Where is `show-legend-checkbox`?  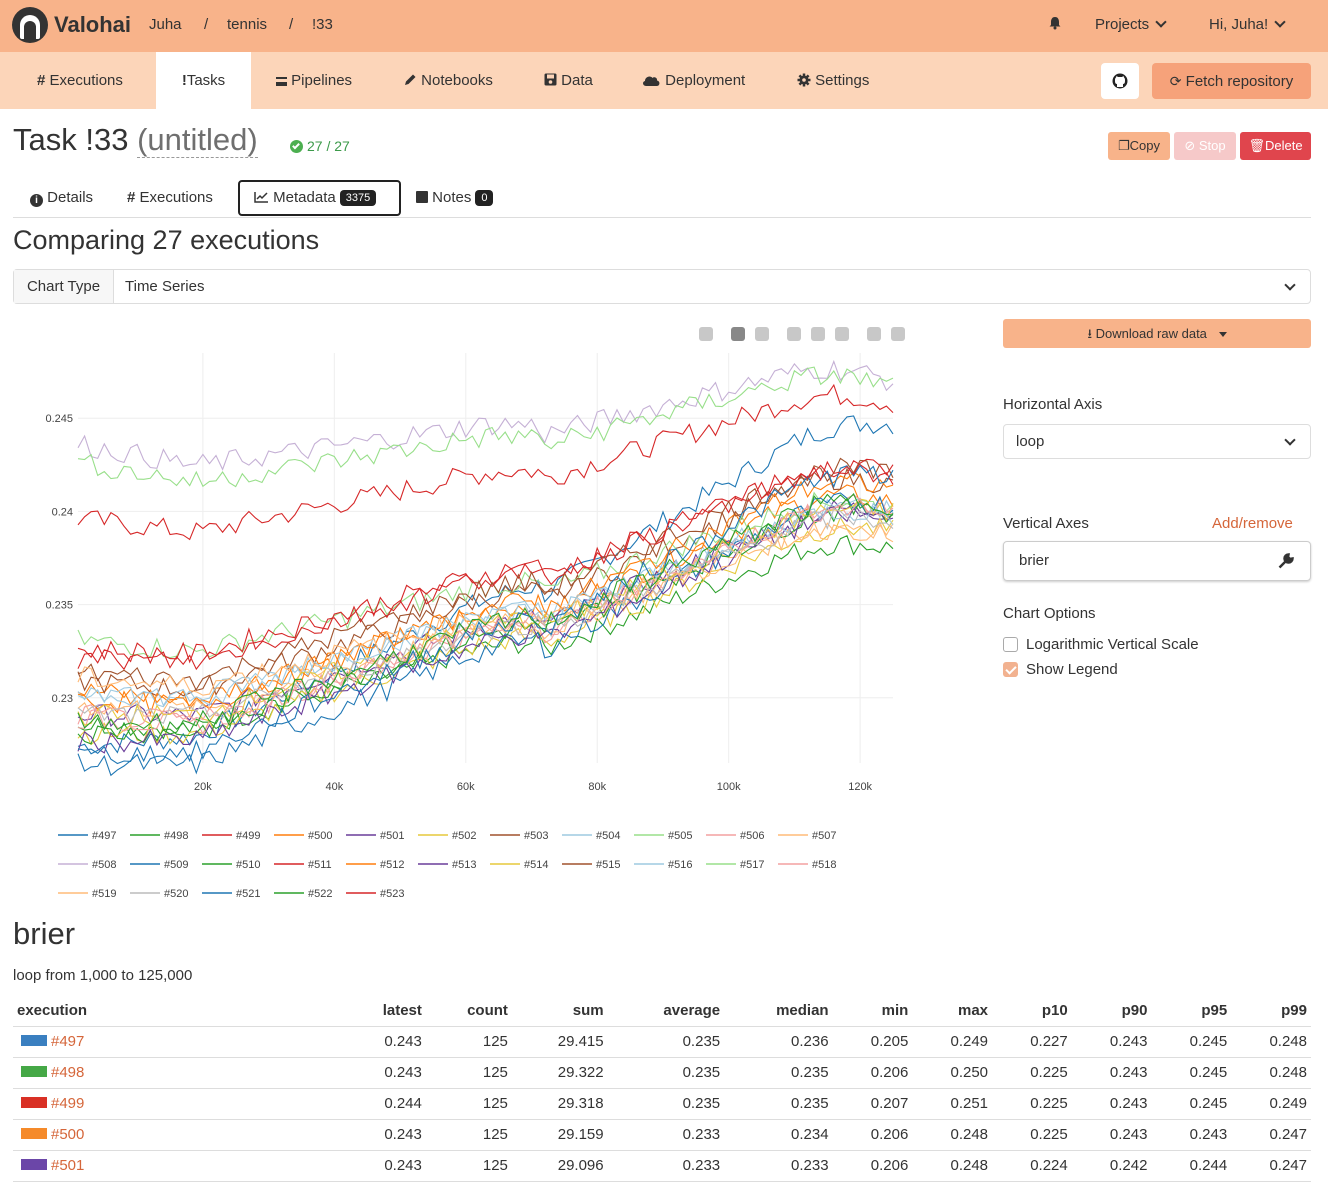 show-legend-checkbox is located at coordinates (1010, 669).